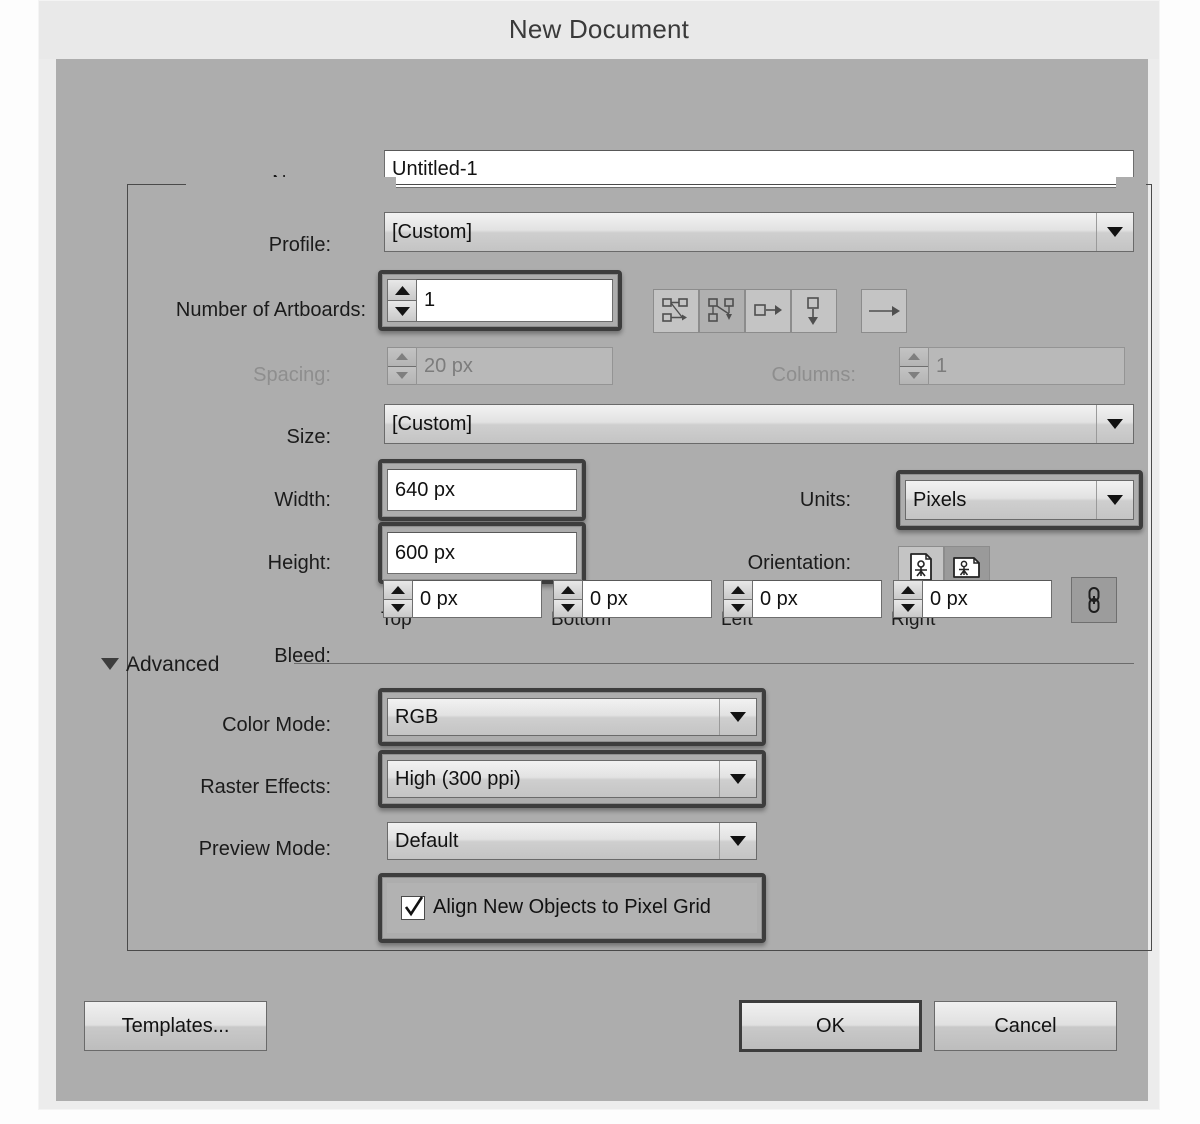 The height and width of the screenshot is (1124, 1200). I want to click on raster-effects-label: Raster Effects:, so click(265, 787).